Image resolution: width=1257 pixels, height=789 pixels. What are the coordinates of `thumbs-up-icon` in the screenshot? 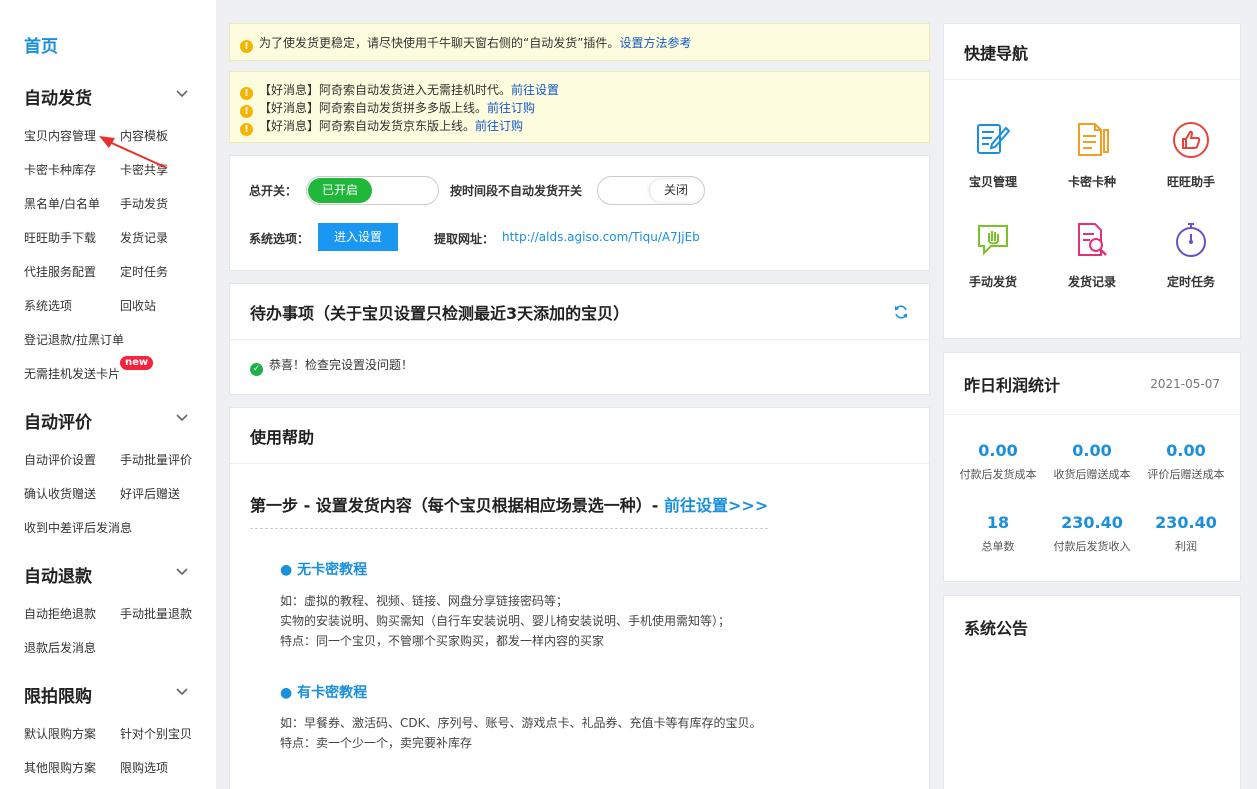 It's located at (1191, 140).